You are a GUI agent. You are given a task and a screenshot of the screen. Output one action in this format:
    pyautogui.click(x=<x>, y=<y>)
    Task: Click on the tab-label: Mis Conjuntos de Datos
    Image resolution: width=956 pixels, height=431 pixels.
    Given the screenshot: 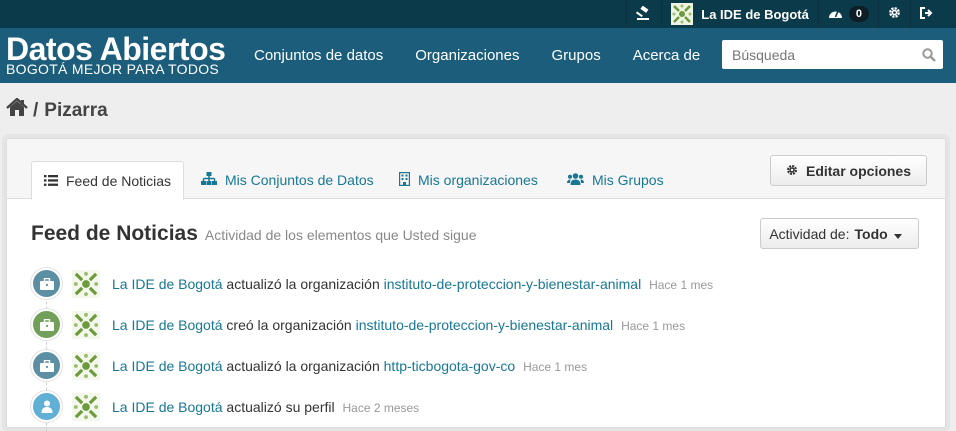 What is the action you would take?
    pyautogui.click(x=299, y=180)
    